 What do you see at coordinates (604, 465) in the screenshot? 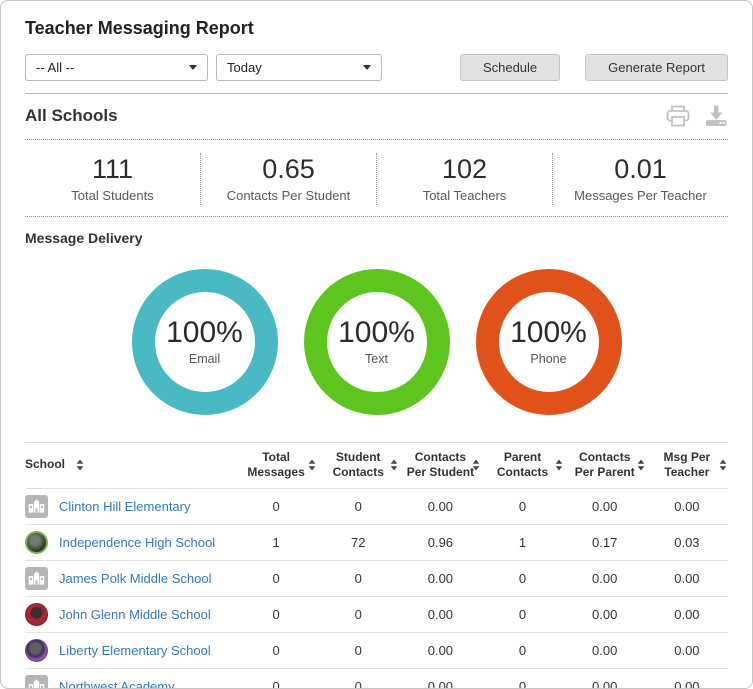
I see `column-header-contacts-per-parent: Contacts Per Parent` at bounding box center [604, 465].